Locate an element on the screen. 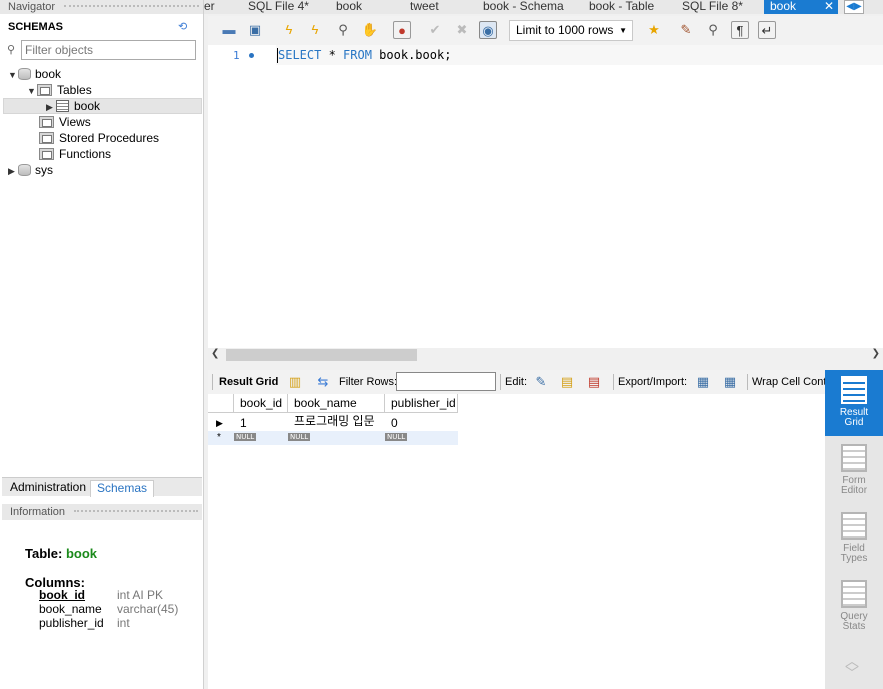  tab-er: er is located at coordinates (219, 7).